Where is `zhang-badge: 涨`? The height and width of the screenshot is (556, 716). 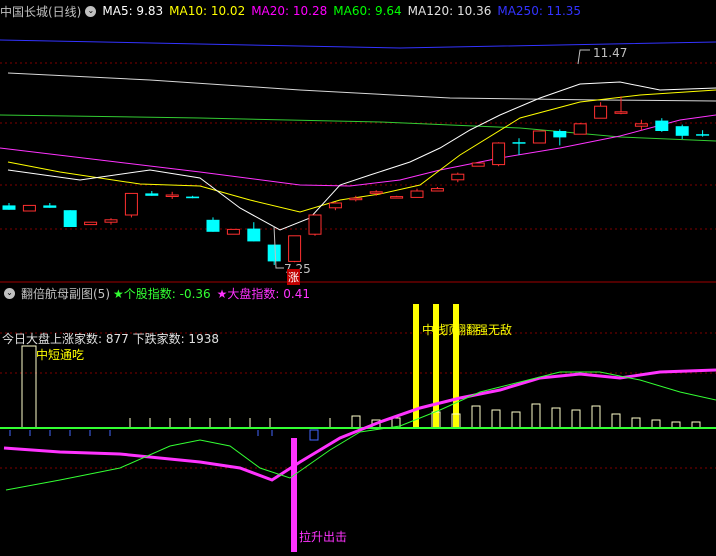
zhang-badge: 涨 is located at coordinates (293, 277).